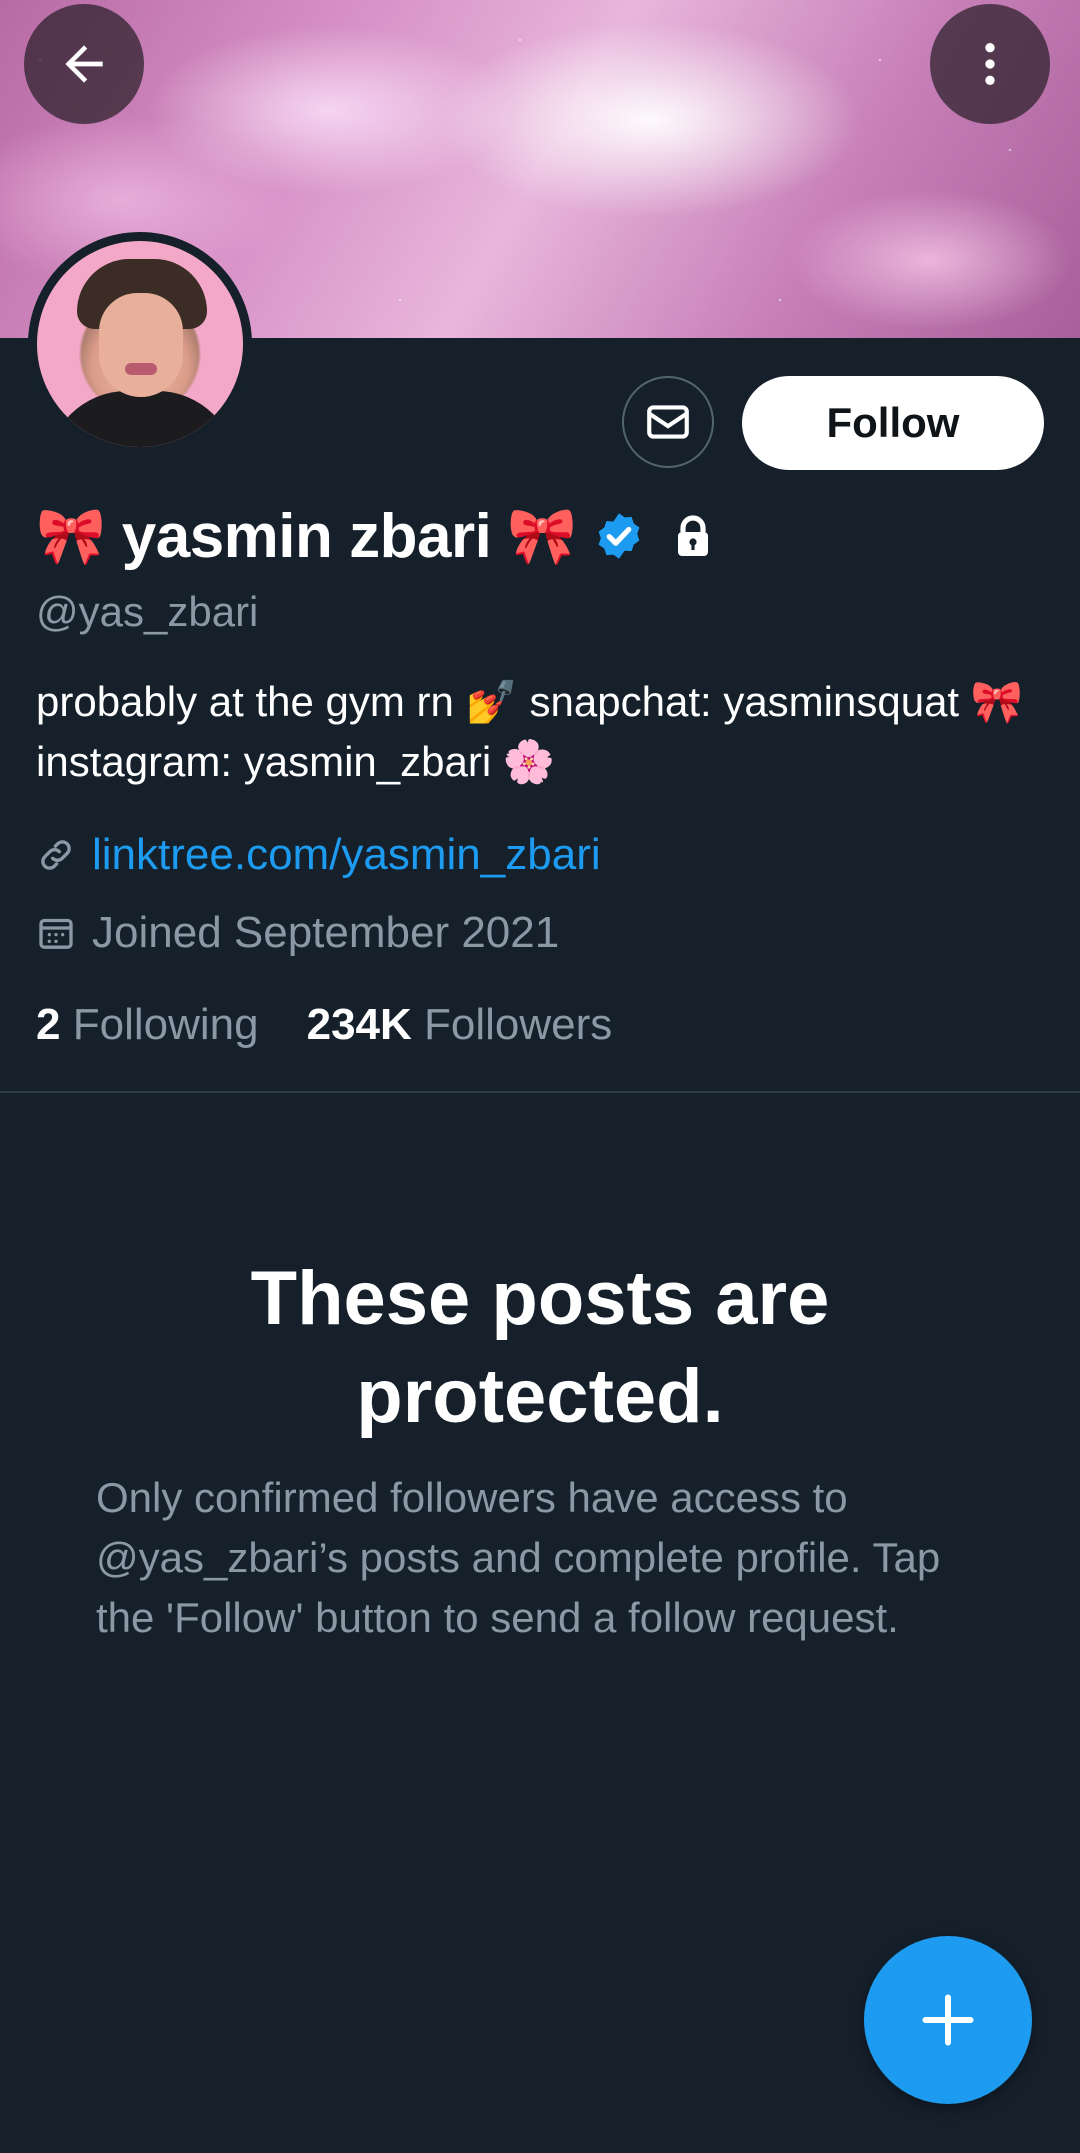  What do you see at coordinates (893, 423) in the screenshot?
I see `follow-button: Follow` at bounding box center [893, 423].